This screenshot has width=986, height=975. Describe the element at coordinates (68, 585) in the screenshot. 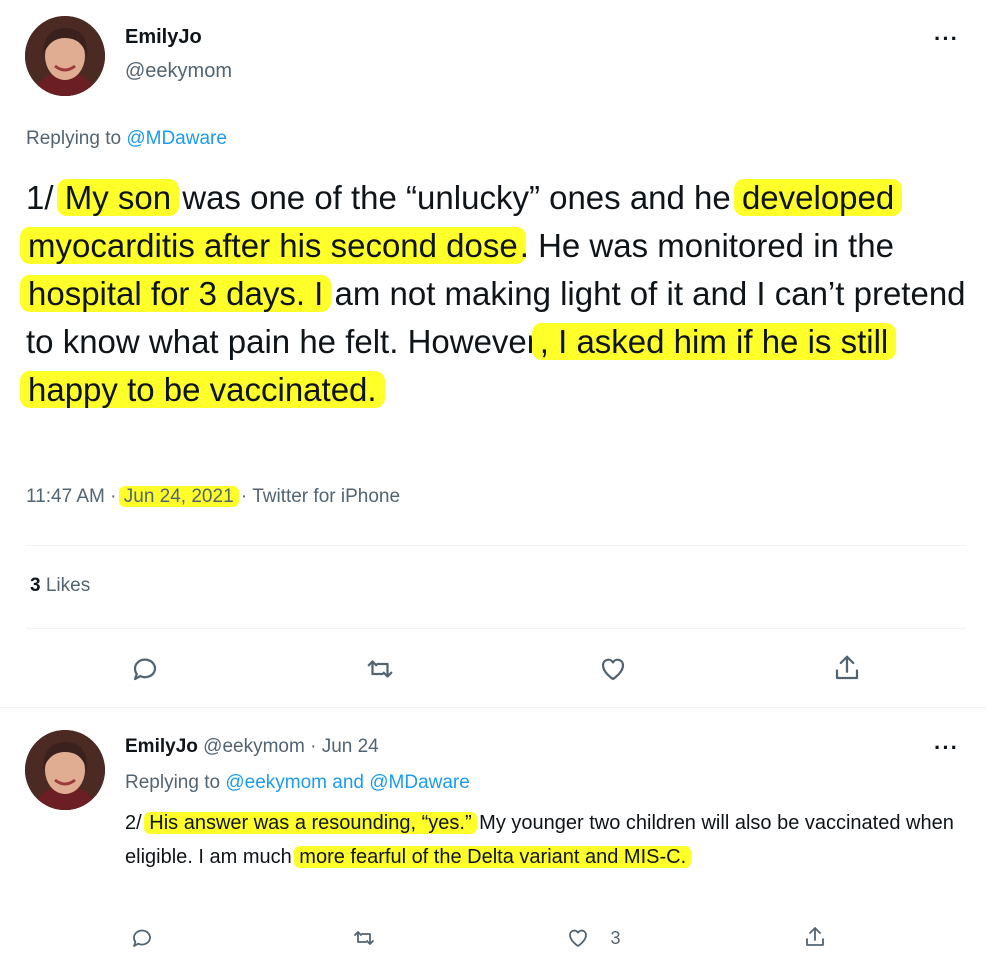

I see `likes-label: Likes` at that location.